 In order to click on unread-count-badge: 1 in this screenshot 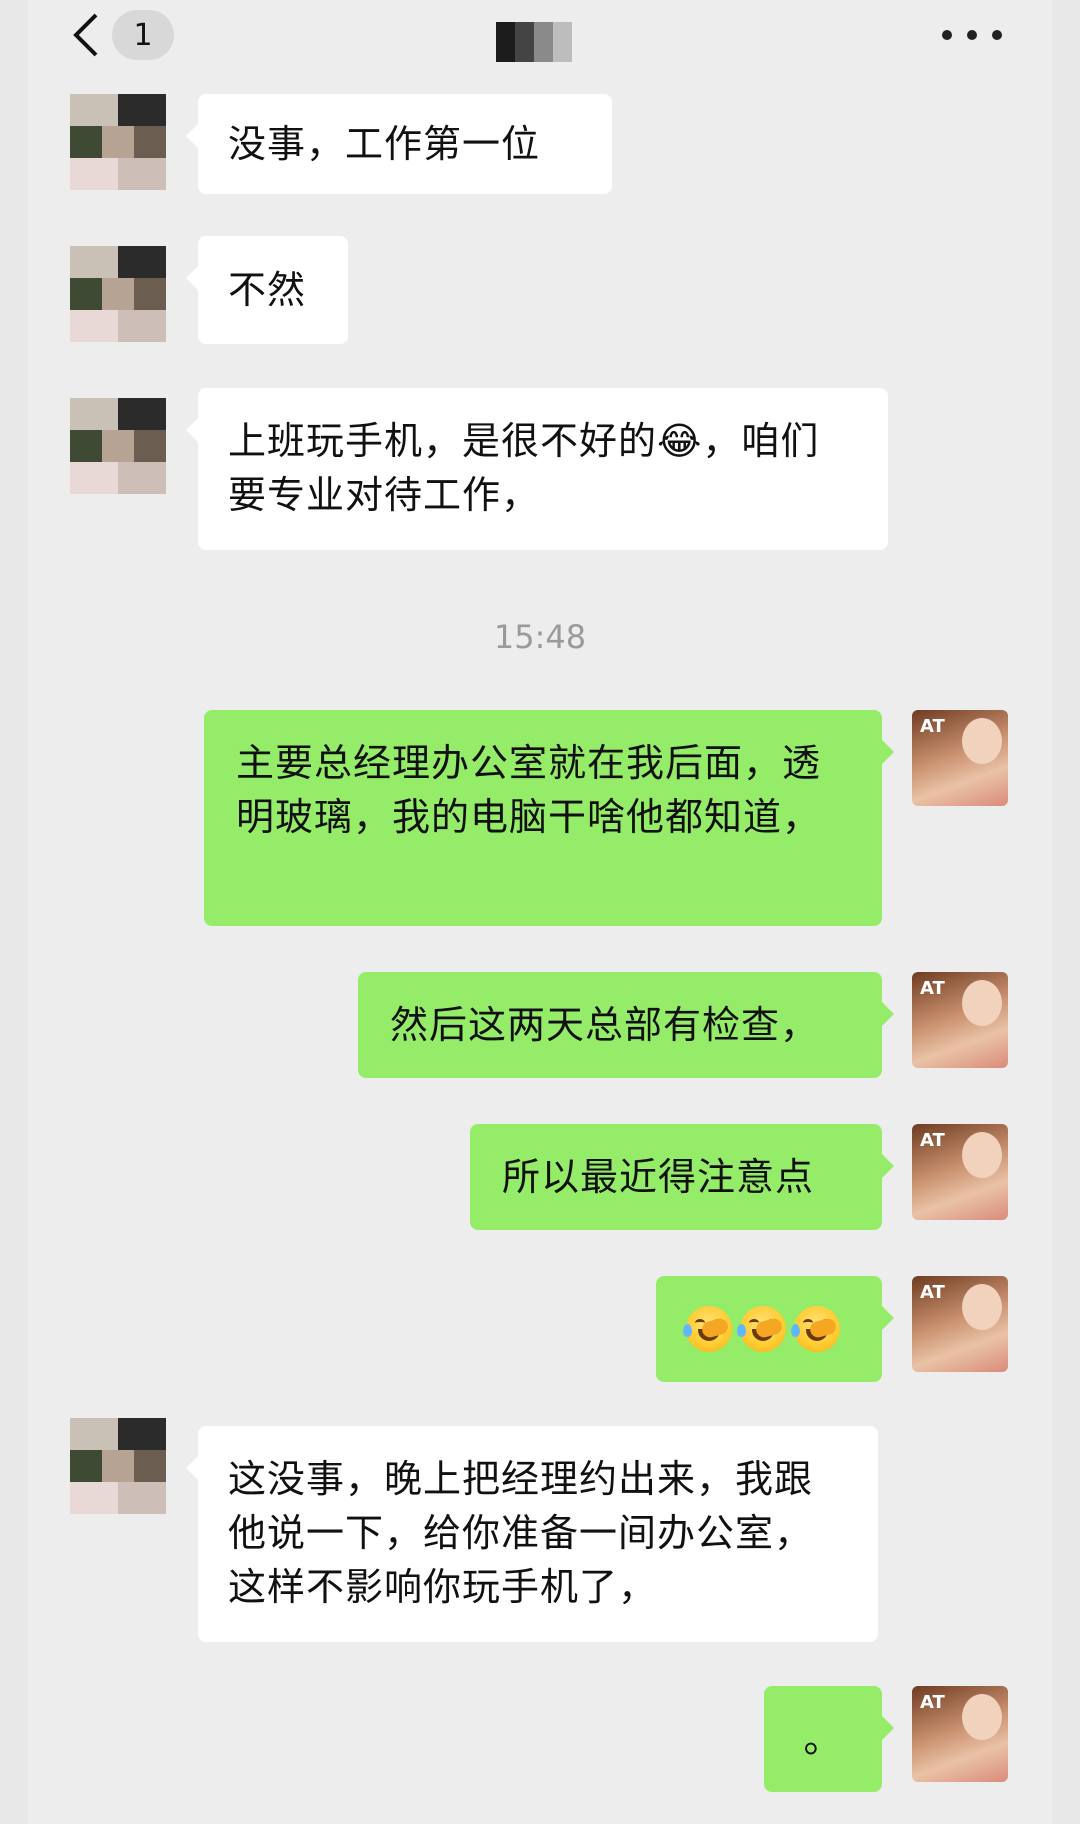, I will do `click(143, 35)`.